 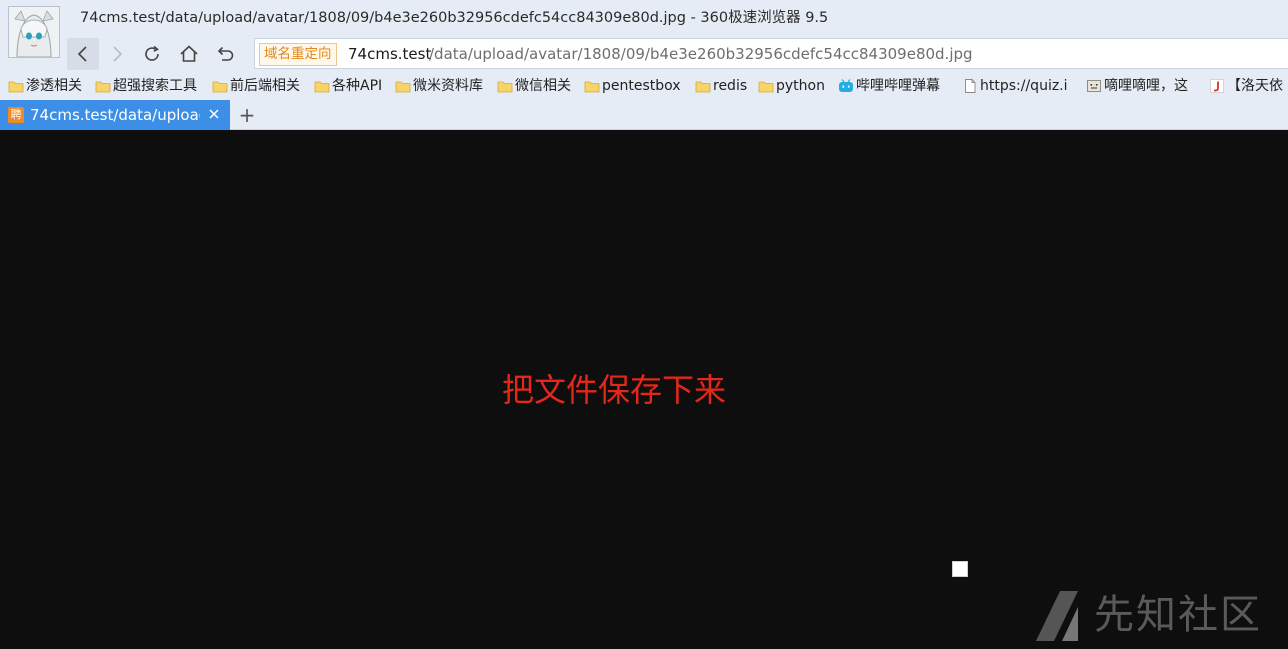 I want to click on forward-icon, so click(x=118, y=54).